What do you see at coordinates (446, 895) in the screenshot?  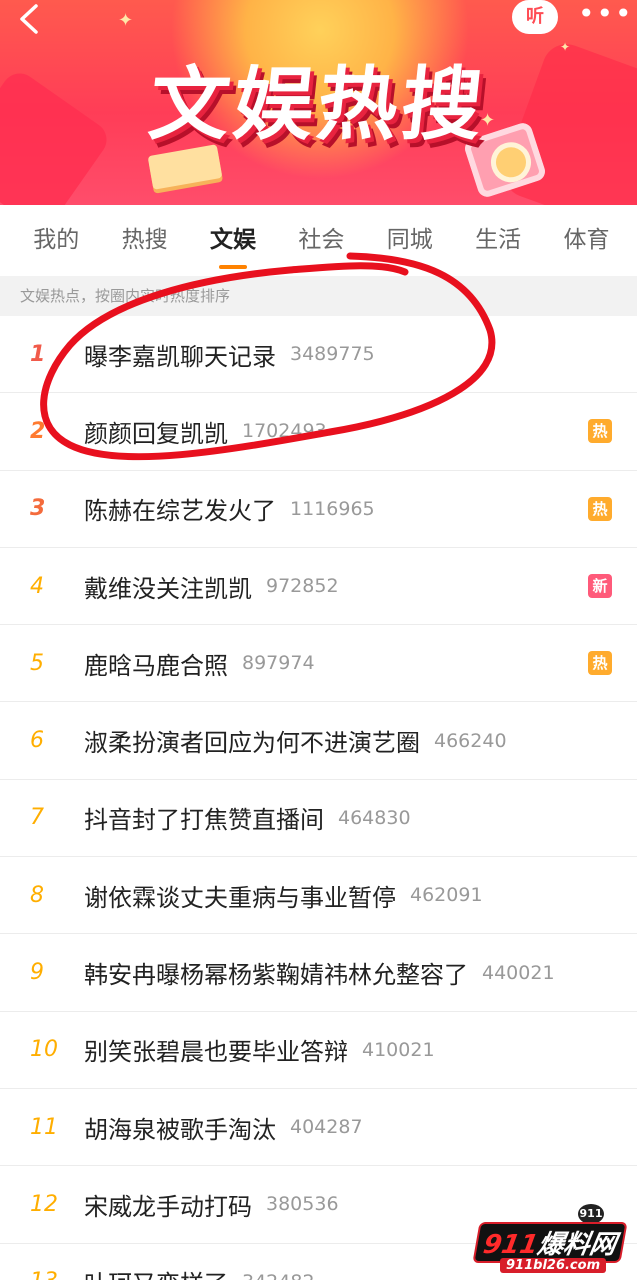 I see `heat-count: 462091` at bounding box center [446, 895].